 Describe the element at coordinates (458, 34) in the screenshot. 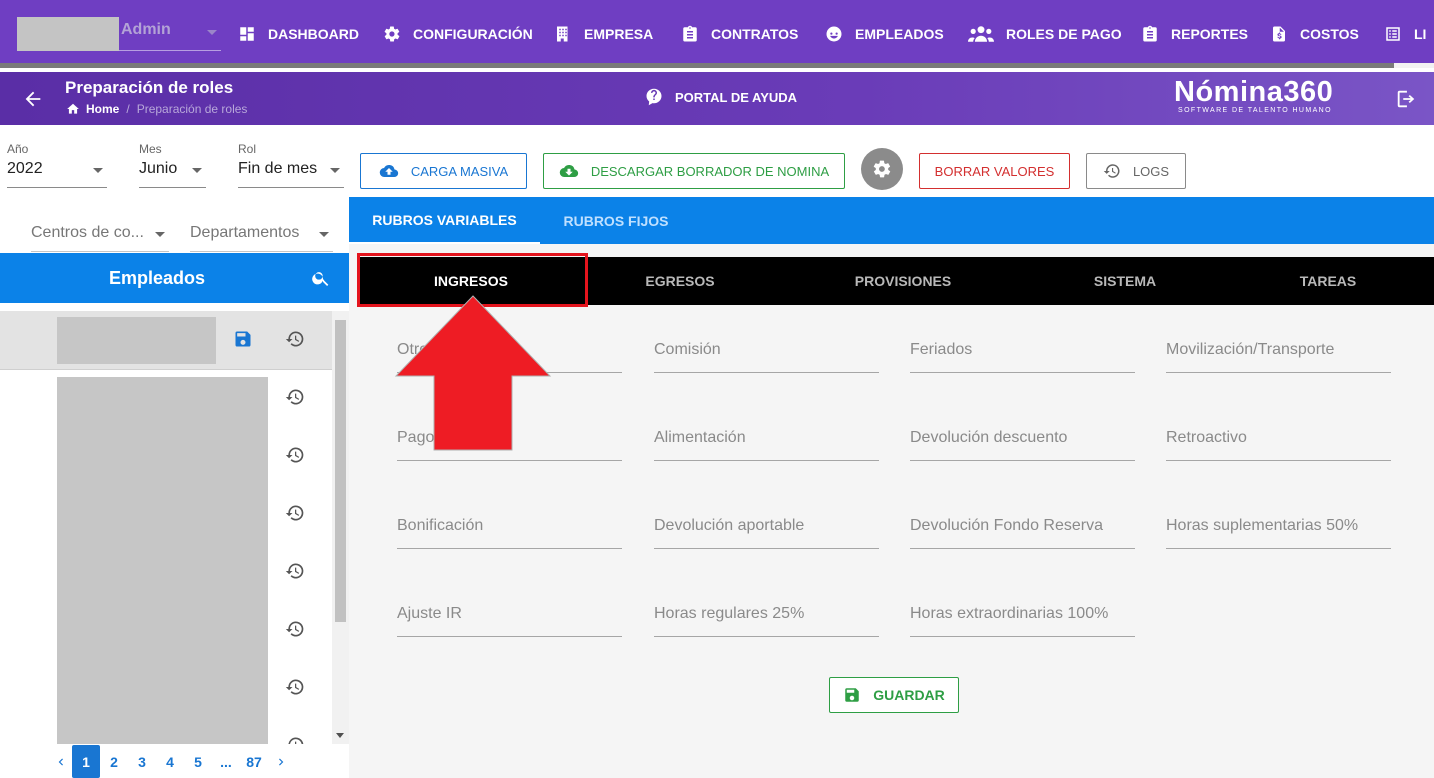

I see `nav-configuracion: CONFIGURACIÓN` at that location.